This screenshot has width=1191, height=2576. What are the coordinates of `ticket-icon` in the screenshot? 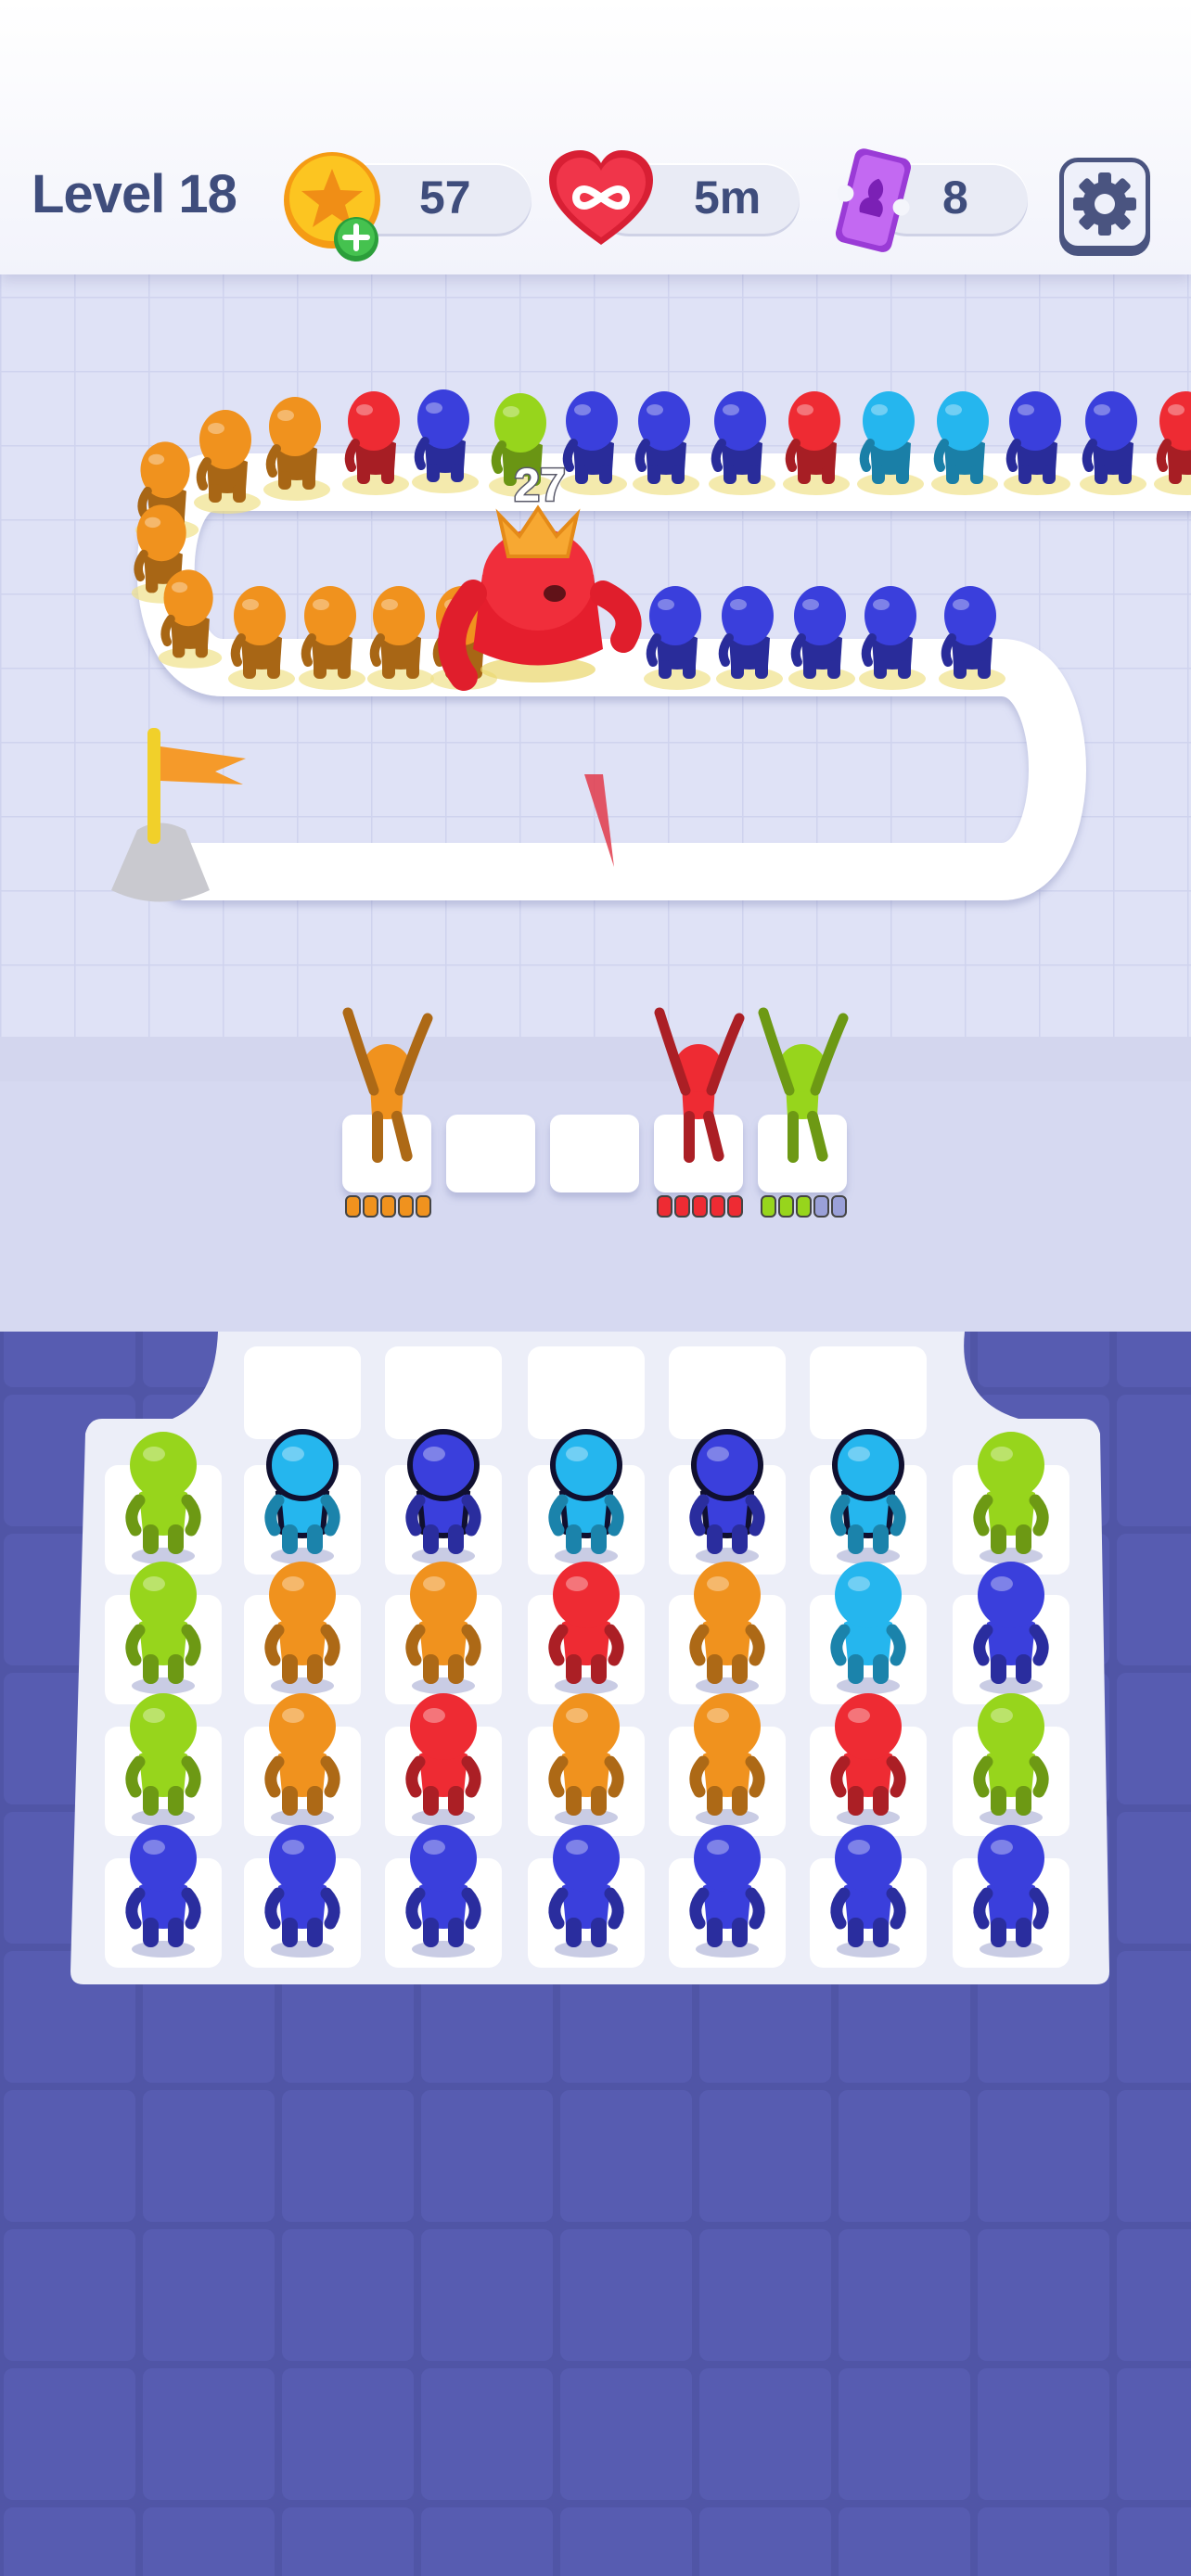 It's located at (873, 200).